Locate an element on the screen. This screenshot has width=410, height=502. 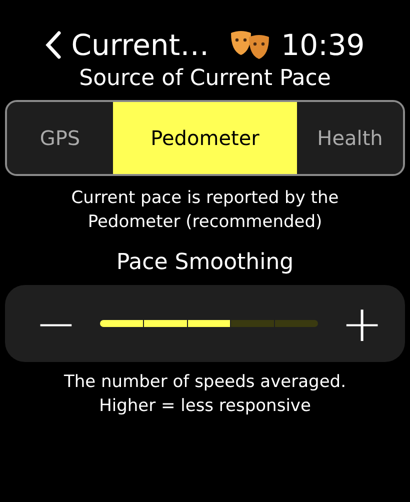
segment-tab: Pedometer is located at coordinates (205, 138).